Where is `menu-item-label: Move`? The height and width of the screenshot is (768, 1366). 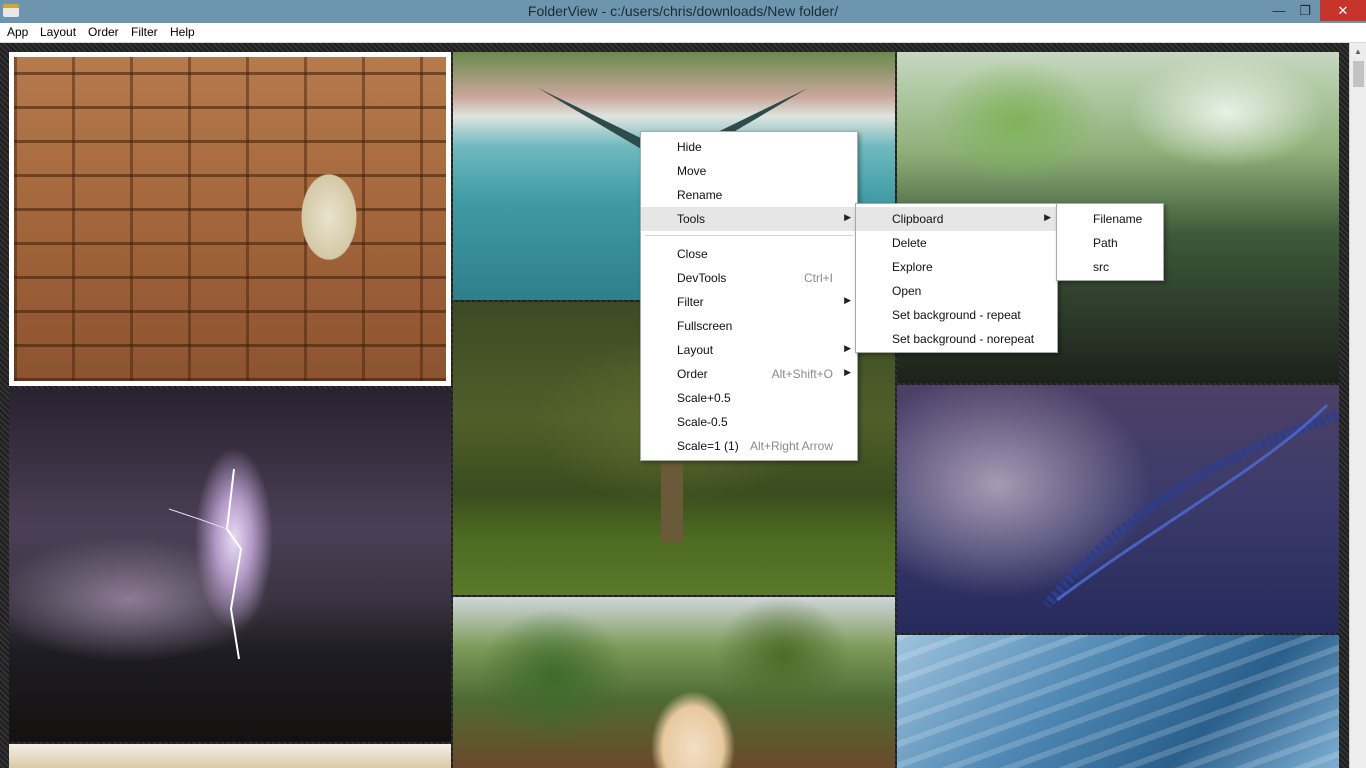
menu-item-label: Move is located at coordinates (692, 171).